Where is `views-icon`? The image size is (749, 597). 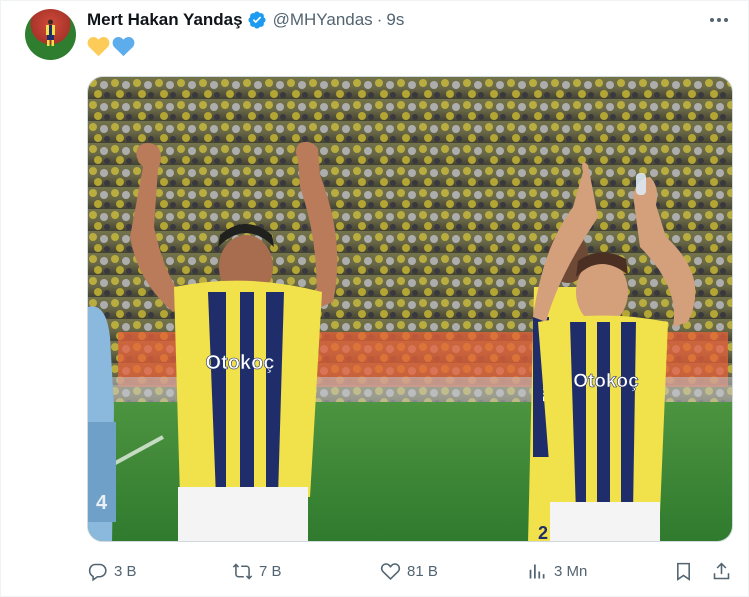 views-icon is located at coordinates (537, 571).